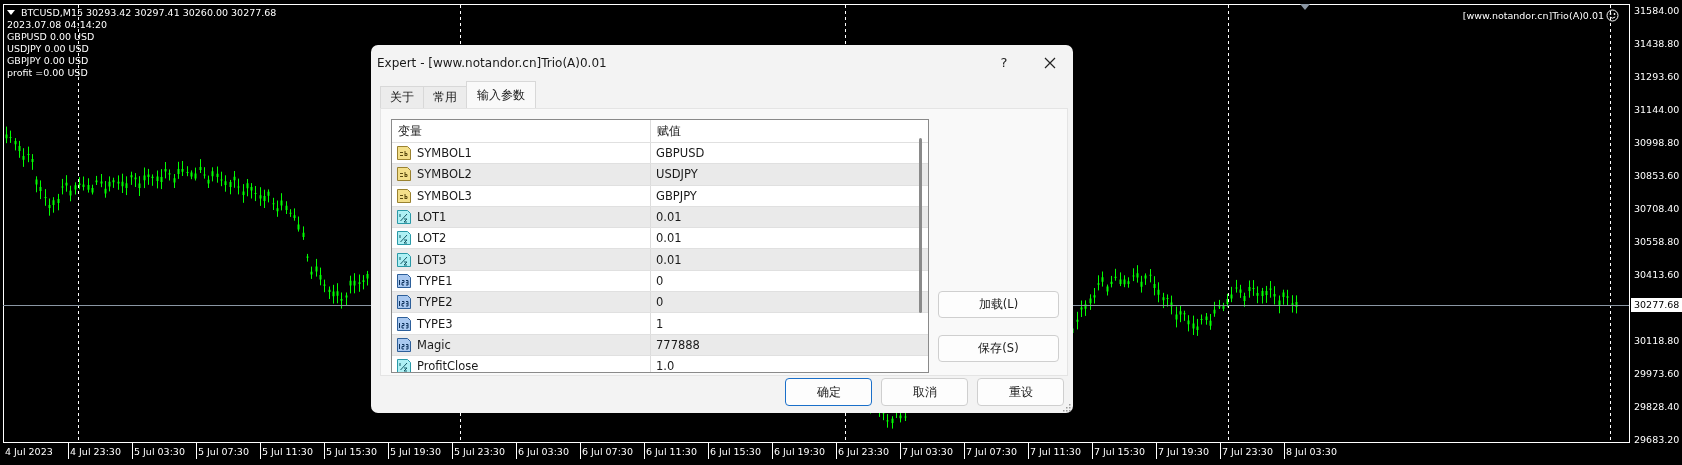 This screenshot has width=1682, height=465. What do you see at coordinates (1656, 242) in the screenshot?
I see `price-label: 30558.80` at bounding box center [1656, 242].